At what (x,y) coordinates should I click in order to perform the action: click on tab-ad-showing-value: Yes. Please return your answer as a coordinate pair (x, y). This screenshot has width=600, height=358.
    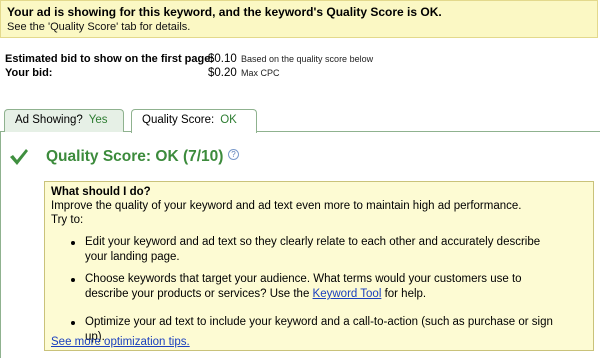
    Looking at the image, I should click on (98, 120).